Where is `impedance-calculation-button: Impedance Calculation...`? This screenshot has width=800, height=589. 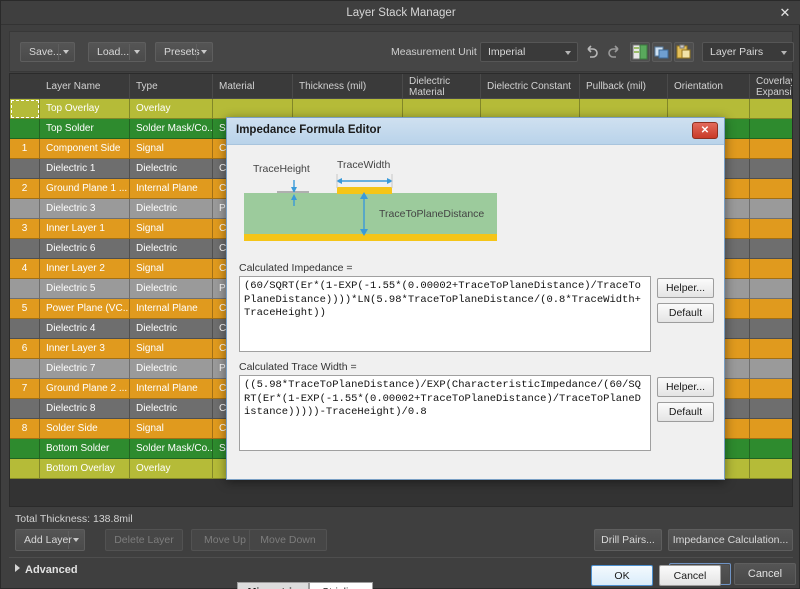 impedance-calculation-button: Impedance Calculation... is located at coordinates (730, 540).